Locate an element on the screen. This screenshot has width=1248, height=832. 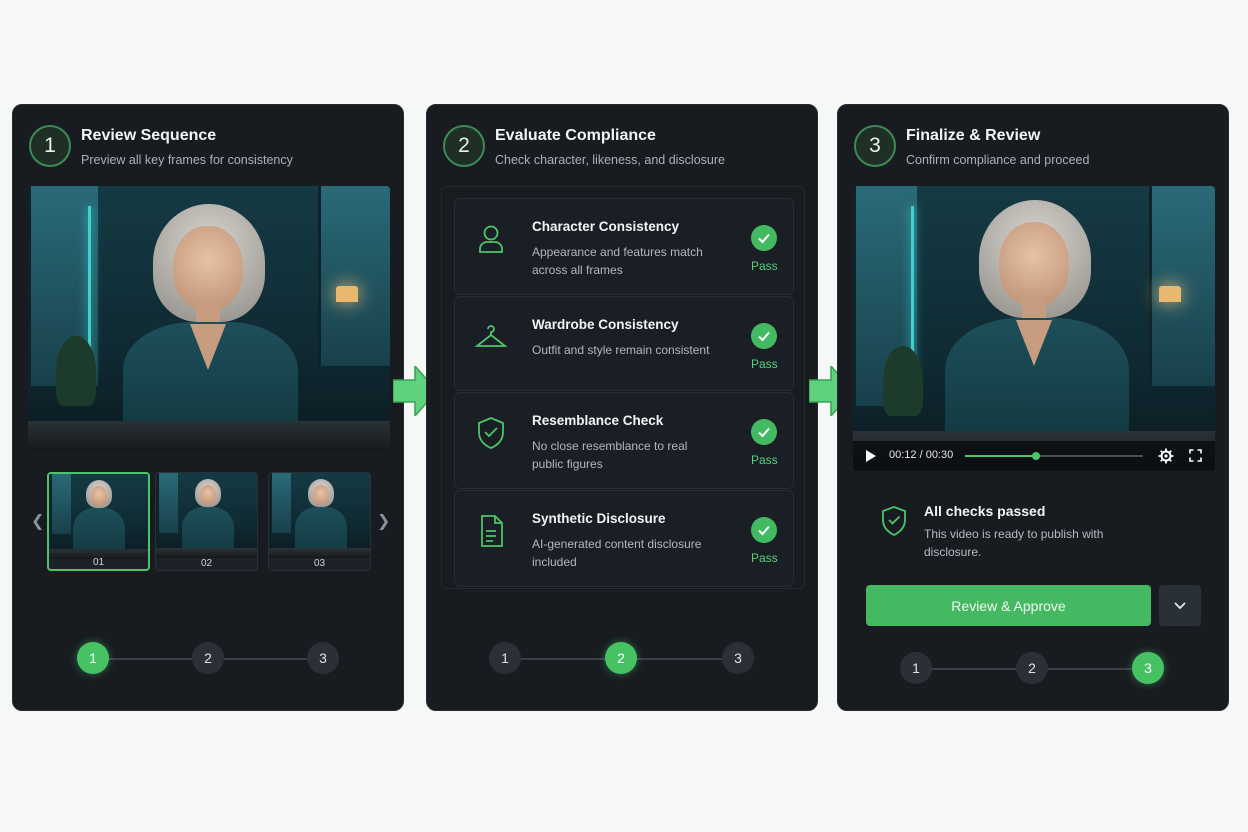
thumbnail-frame: 02 is located at coordinates (206, 521).